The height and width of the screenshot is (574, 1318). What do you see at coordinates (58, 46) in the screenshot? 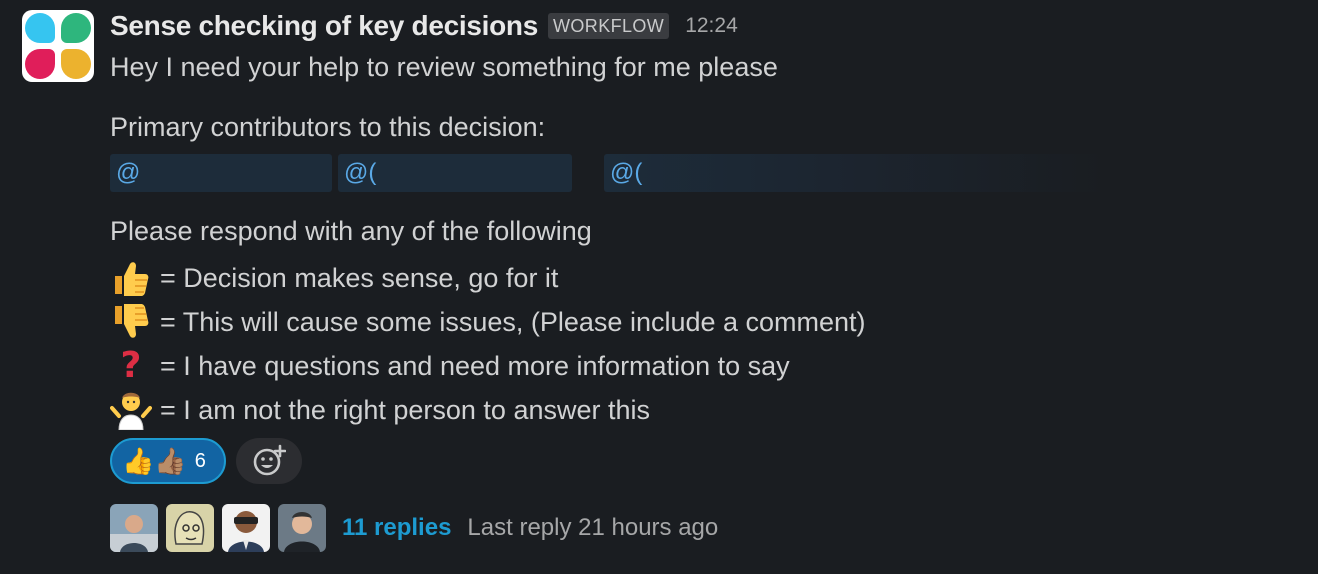
I see `workflow-app-icon` at bounding box center [58, 46].